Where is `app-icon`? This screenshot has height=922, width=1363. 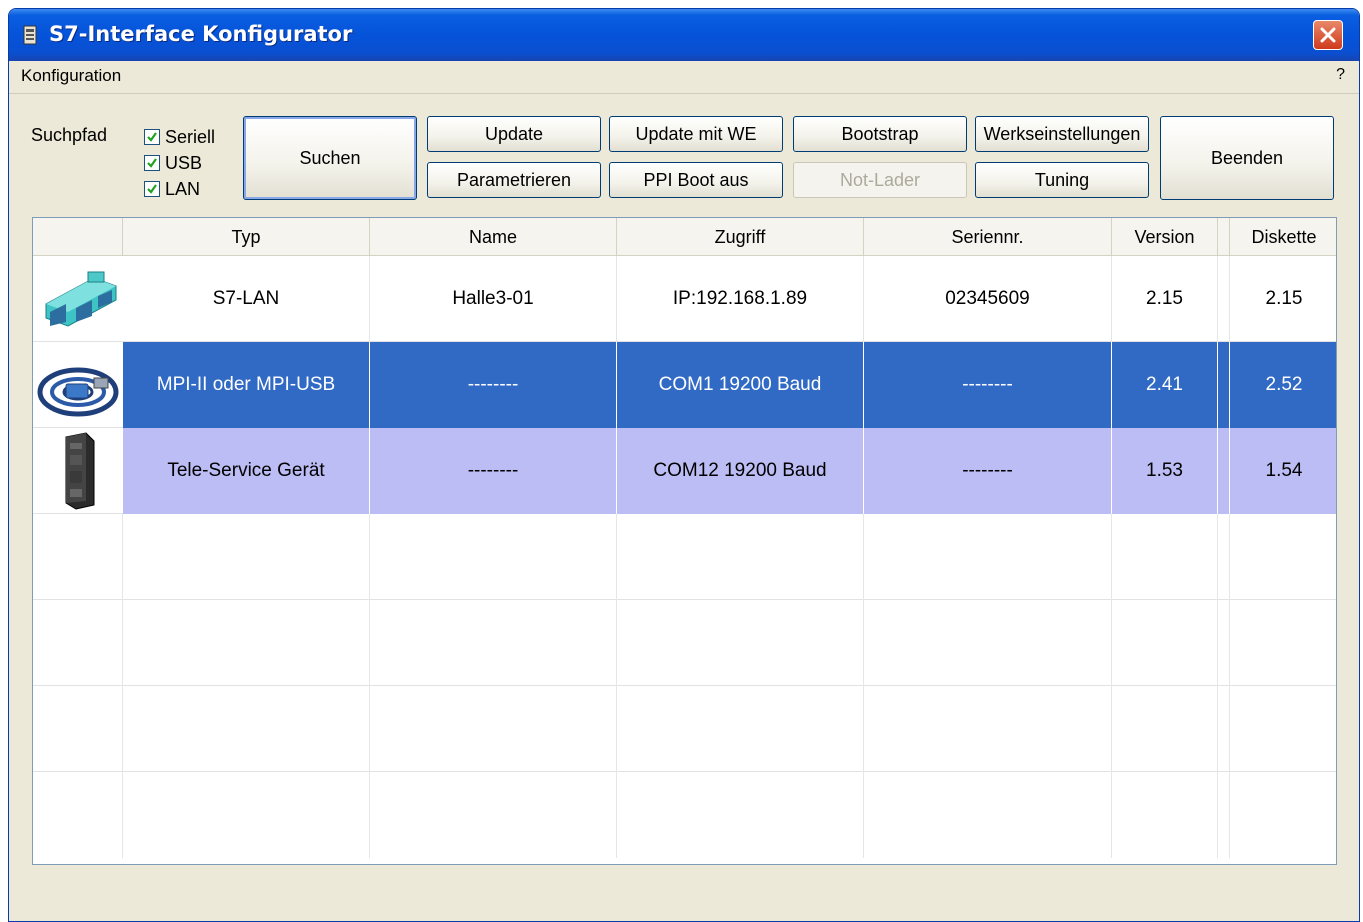 app-icon is located at coordinates (30, 35).